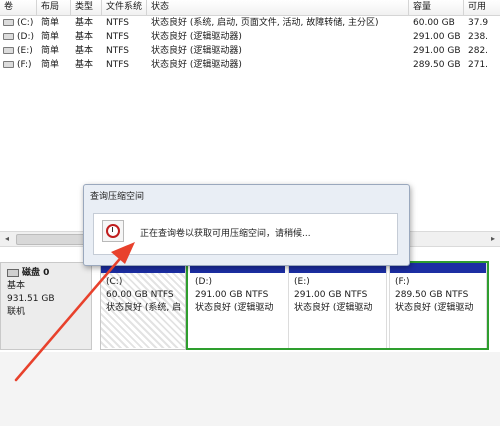 This screenshot has height=426, width=500. What do you see at coordinates (114, 282) in the screenshot?
I see `partition-label: (C:)` at bounding box center [114, 282].